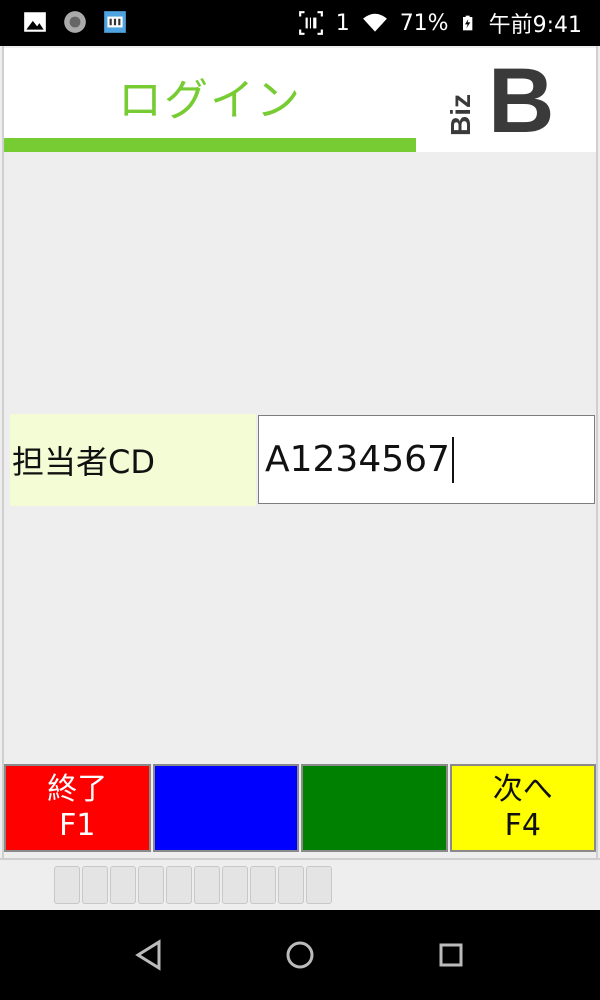 Image resolution: width=600 pixels, height=1000 pixels. What do you see at coordinates (467, 23) in the screenshot?
I see `battery-charging-icon` at bounding box center [467, 23].